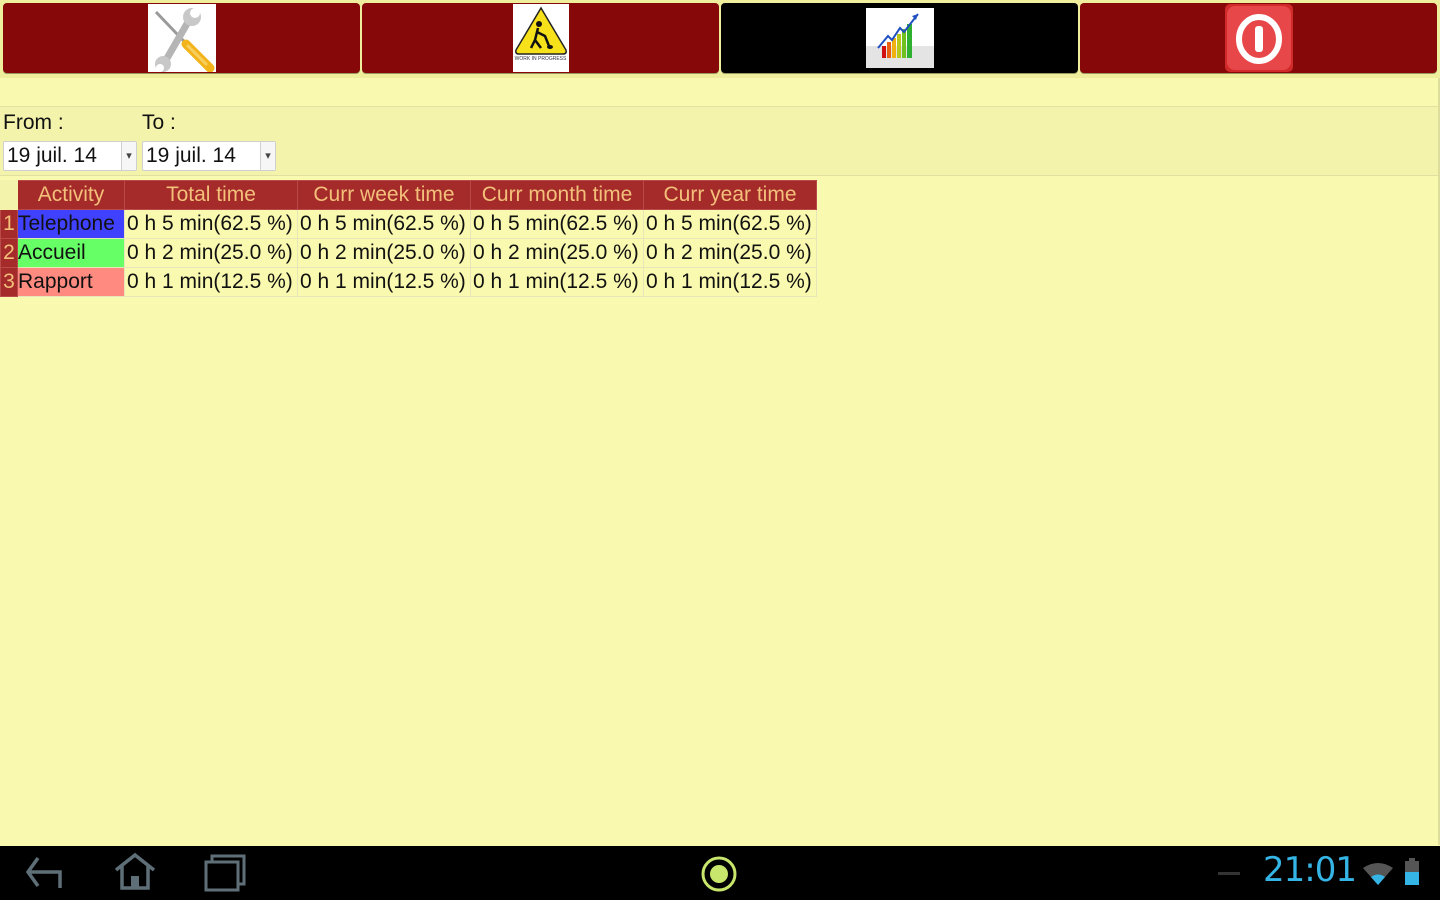  I want to click on from-date-picker: 19 juil. 14 ▾, so click(70, 156).